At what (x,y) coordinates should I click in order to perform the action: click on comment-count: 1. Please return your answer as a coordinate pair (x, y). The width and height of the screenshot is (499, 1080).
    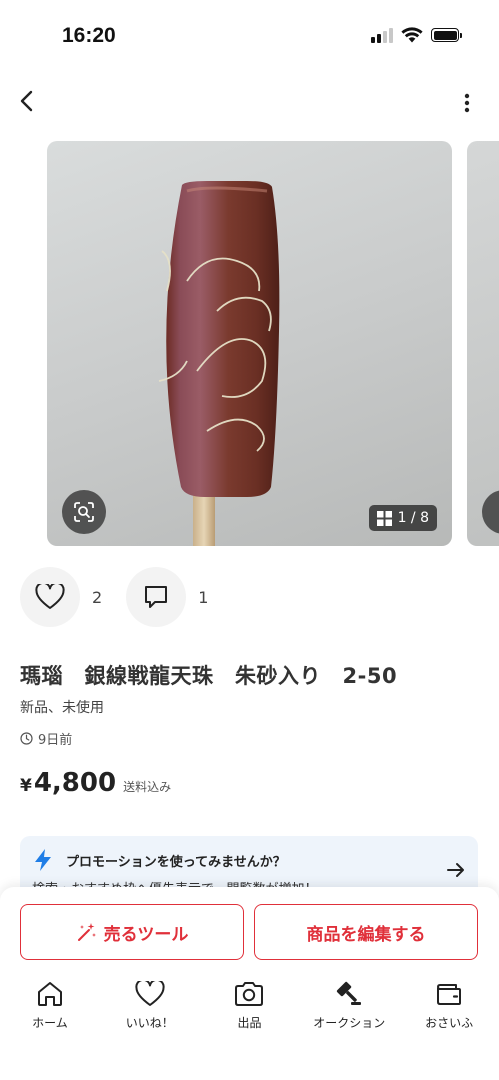
    Looking at the image, I should click on (203, 597).